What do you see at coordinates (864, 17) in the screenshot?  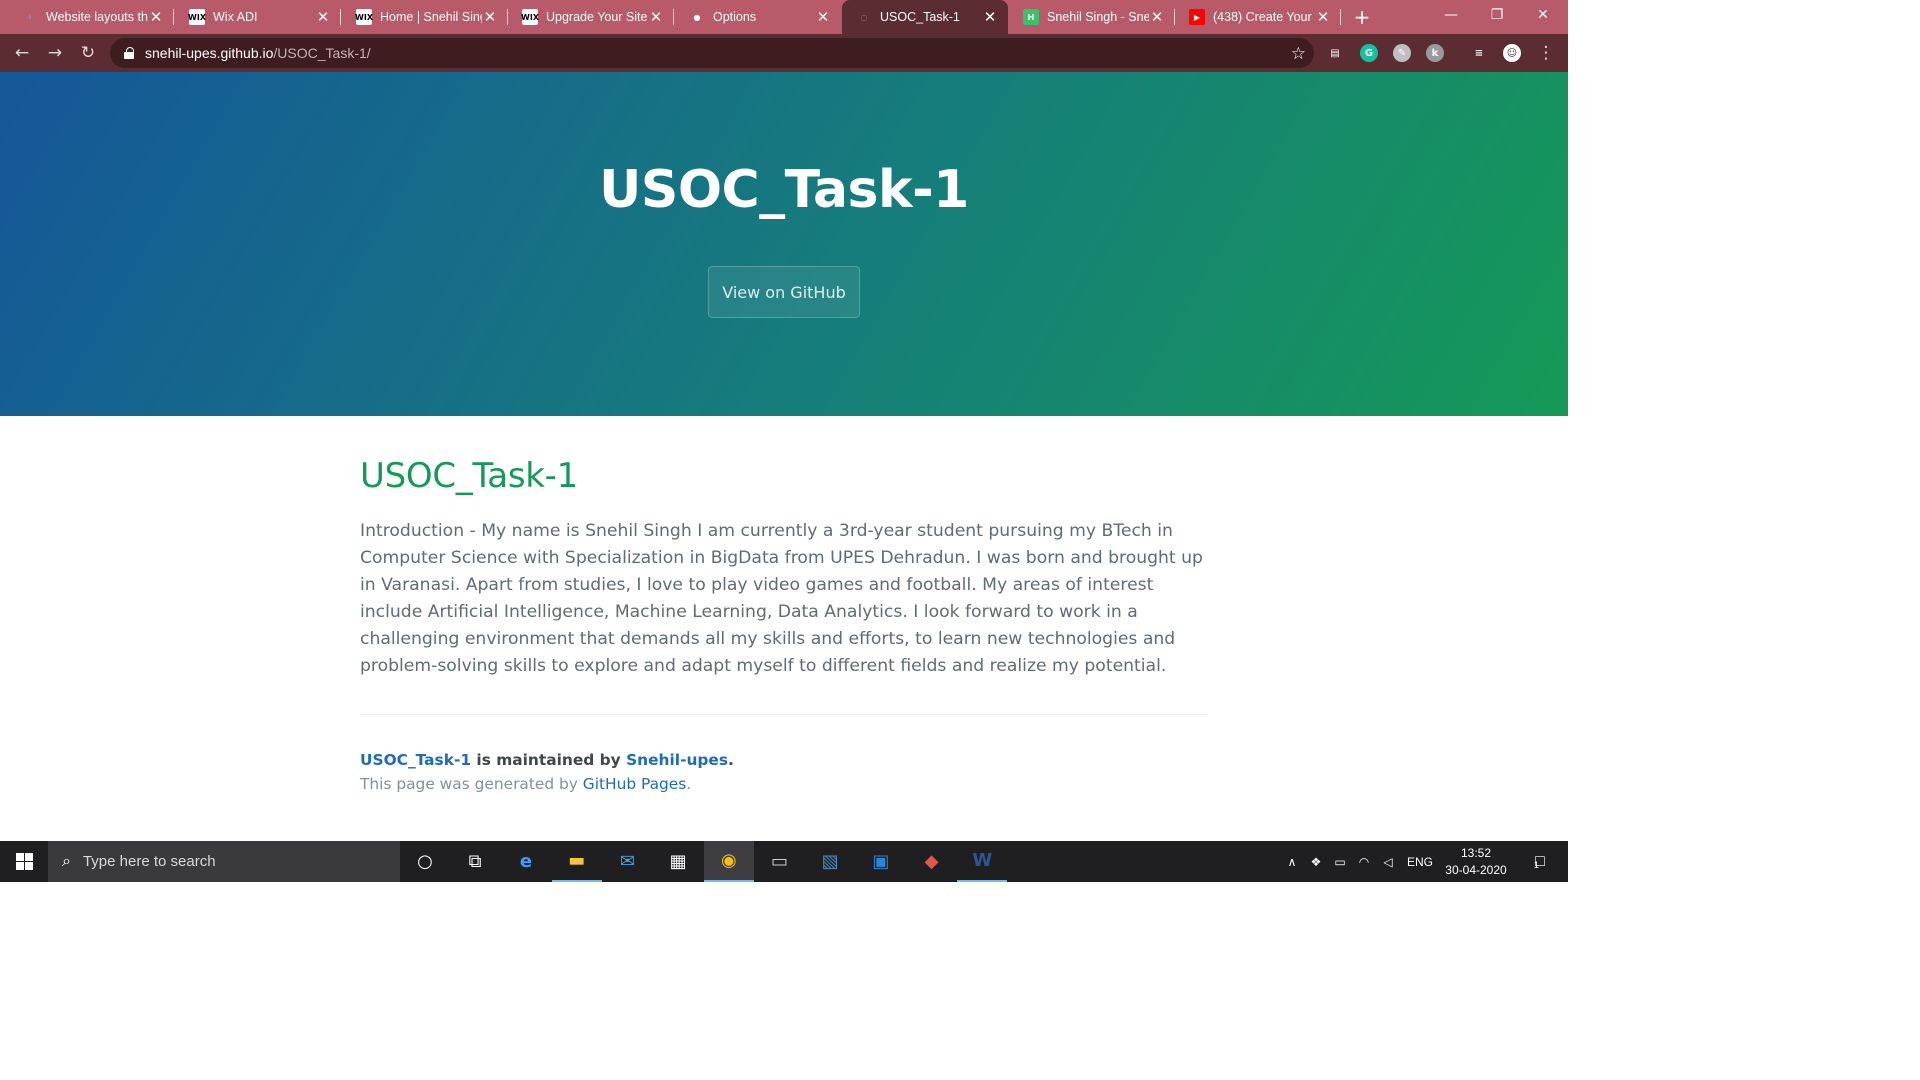 I see `globe-favicon-icon: ◌` at bounding box center [864, 17].